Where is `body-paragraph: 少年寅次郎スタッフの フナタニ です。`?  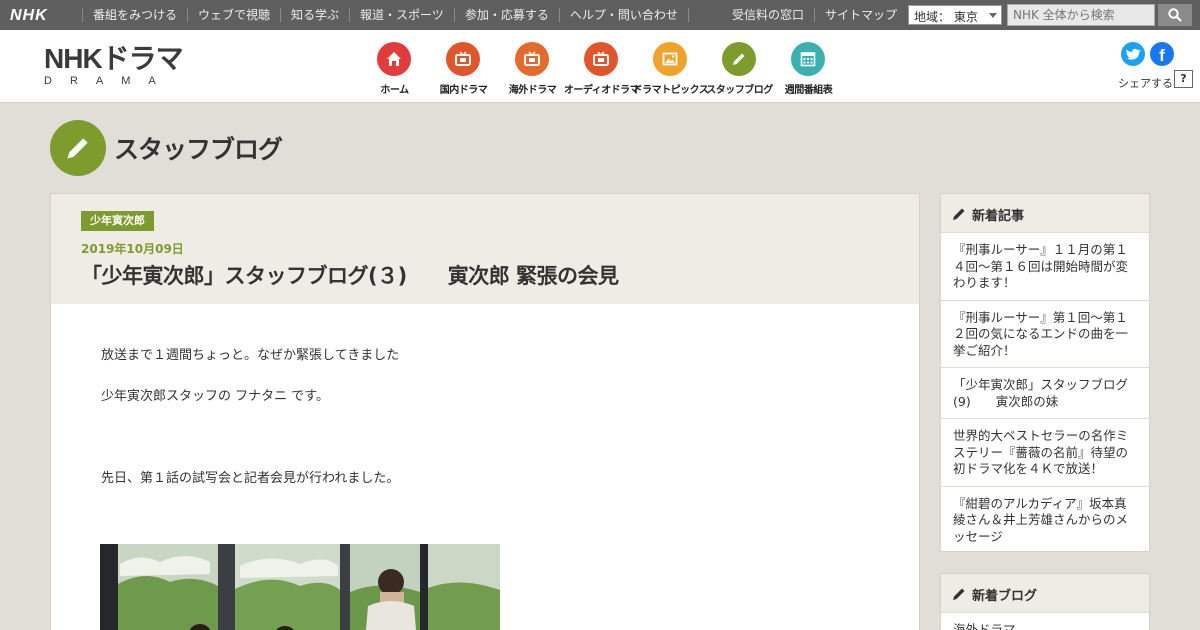 body-paragraph: 少年寅次郎スタッフの フナタニ です。 is located at coordinates (215, 396).